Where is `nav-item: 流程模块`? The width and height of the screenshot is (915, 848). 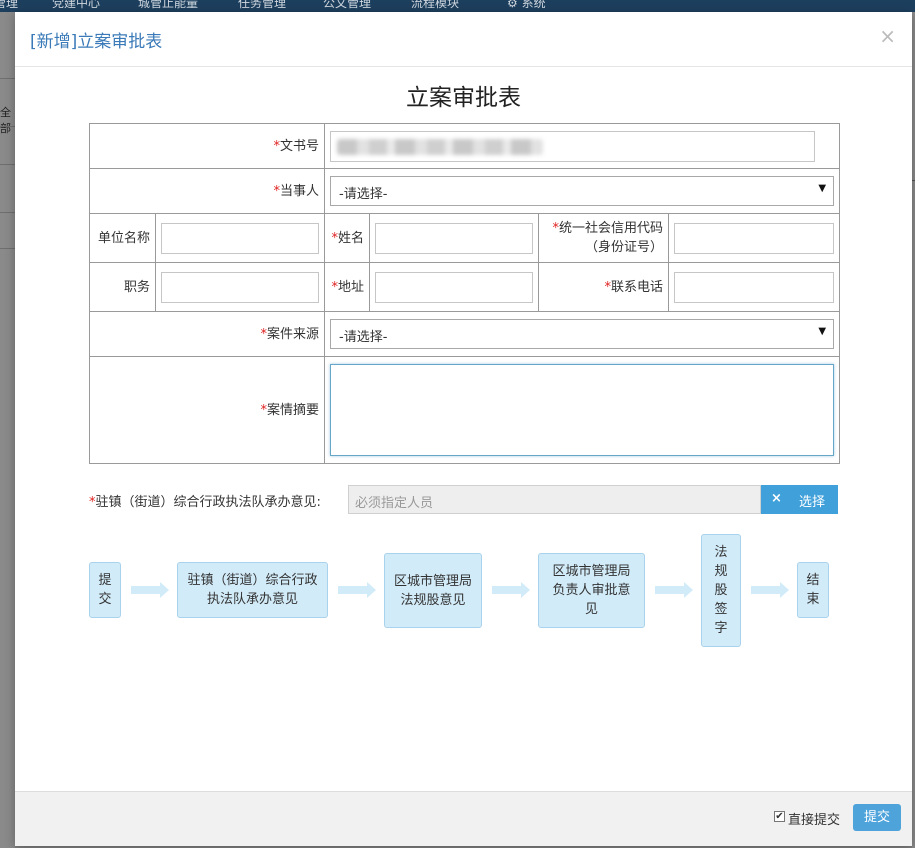 nav-item: 流程模块 is located at coordinates (435, 5).